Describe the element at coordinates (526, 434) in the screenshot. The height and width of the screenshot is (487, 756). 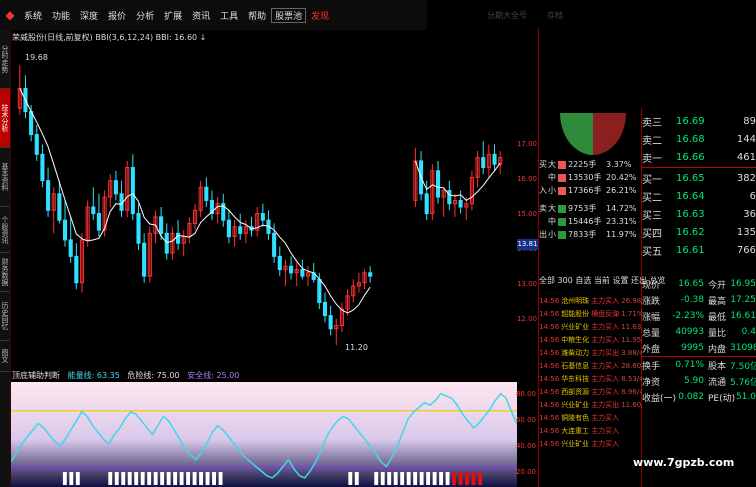
I see `oscillator-axis: 80.00 60.00 40.00 20.00` at that location.